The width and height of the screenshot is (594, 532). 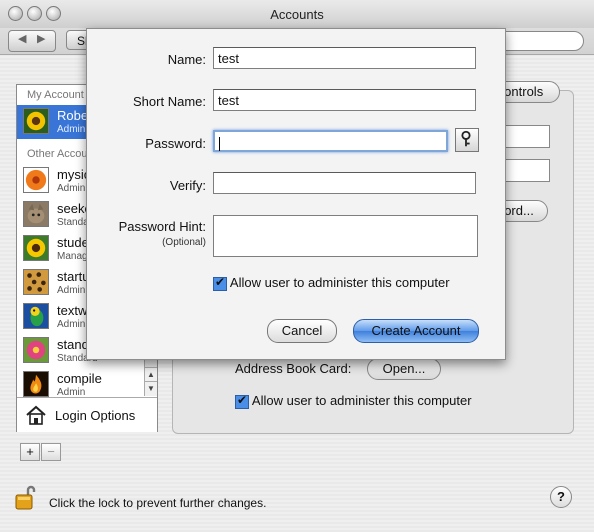 I want to click on password-hint-field, so click(x=345, y=236).